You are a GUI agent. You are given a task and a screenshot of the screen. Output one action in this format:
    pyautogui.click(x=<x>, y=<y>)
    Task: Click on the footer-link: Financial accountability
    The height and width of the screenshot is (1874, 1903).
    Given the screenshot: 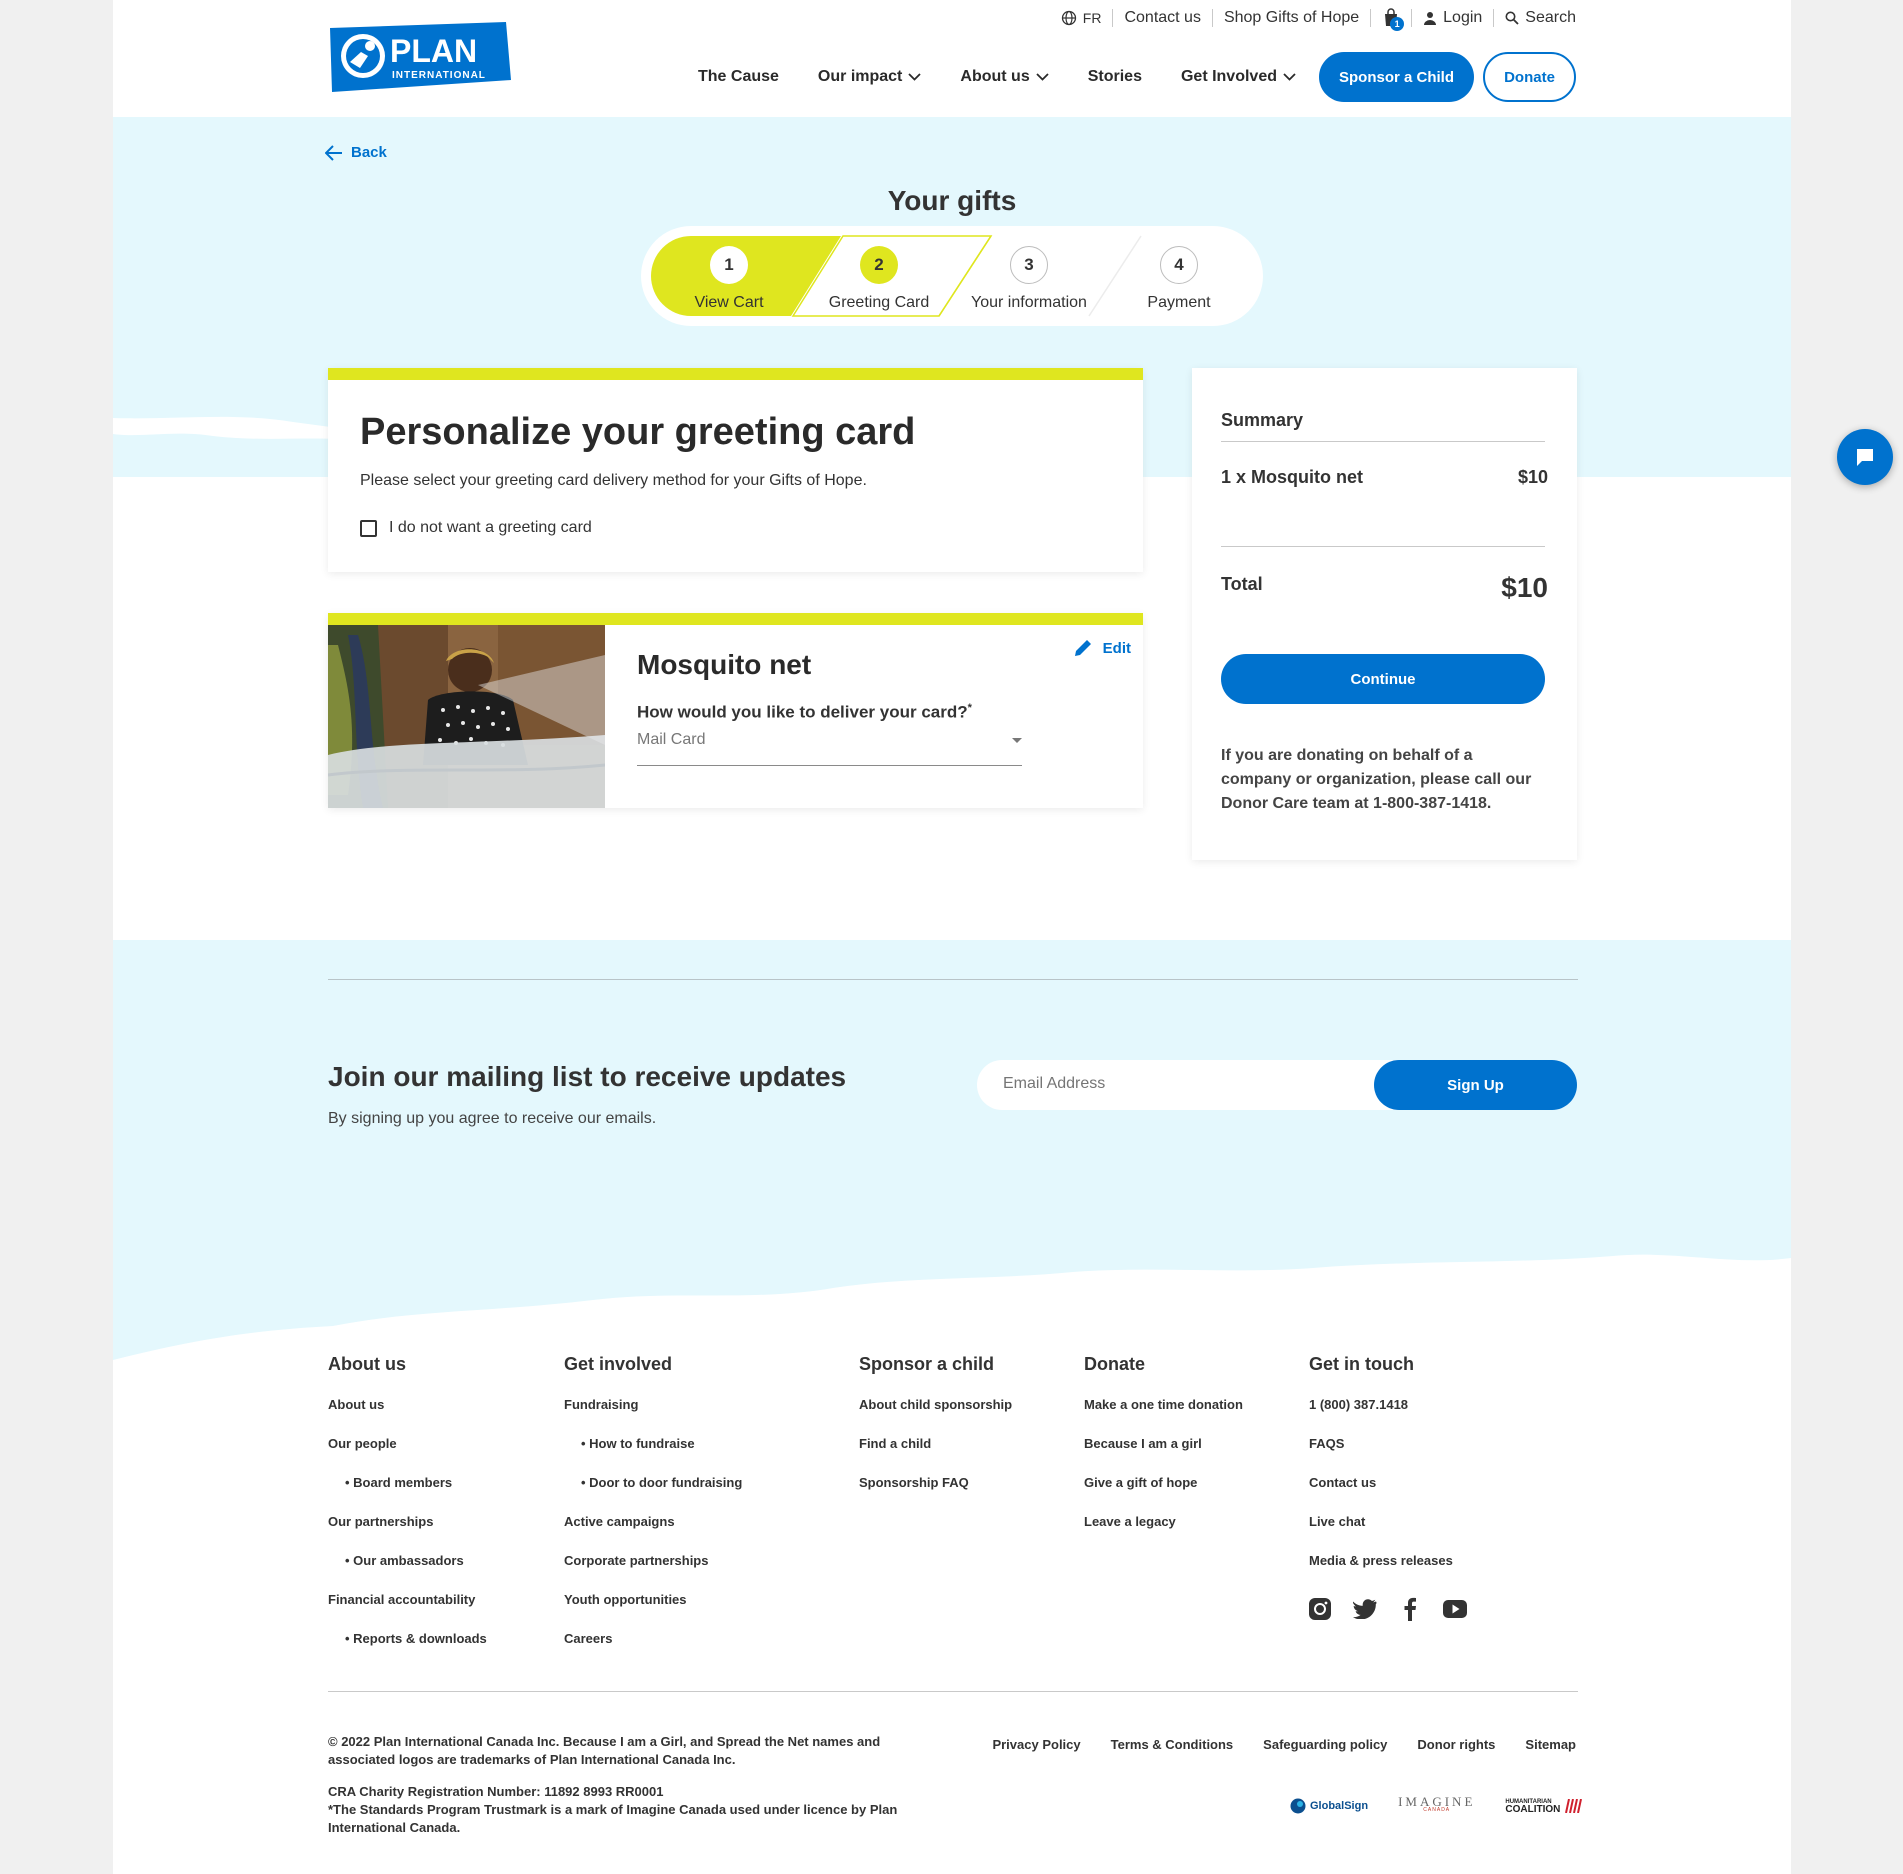 What is the action you would take?
    pyautogui.click(x=407, y=1611)
    